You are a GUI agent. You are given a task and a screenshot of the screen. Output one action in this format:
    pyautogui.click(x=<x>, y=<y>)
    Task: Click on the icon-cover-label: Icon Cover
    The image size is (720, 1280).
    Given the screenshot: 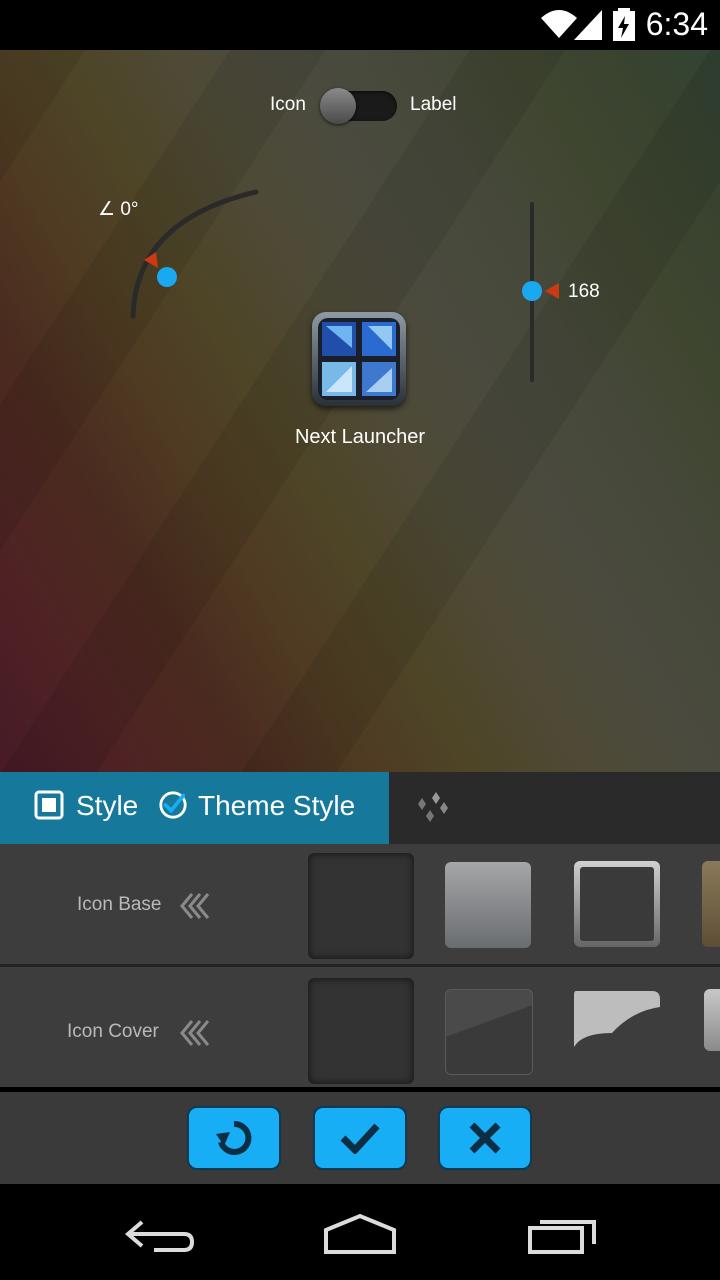 What is the action you would take?
    pyautogui.click(x=113, y=1031)
    